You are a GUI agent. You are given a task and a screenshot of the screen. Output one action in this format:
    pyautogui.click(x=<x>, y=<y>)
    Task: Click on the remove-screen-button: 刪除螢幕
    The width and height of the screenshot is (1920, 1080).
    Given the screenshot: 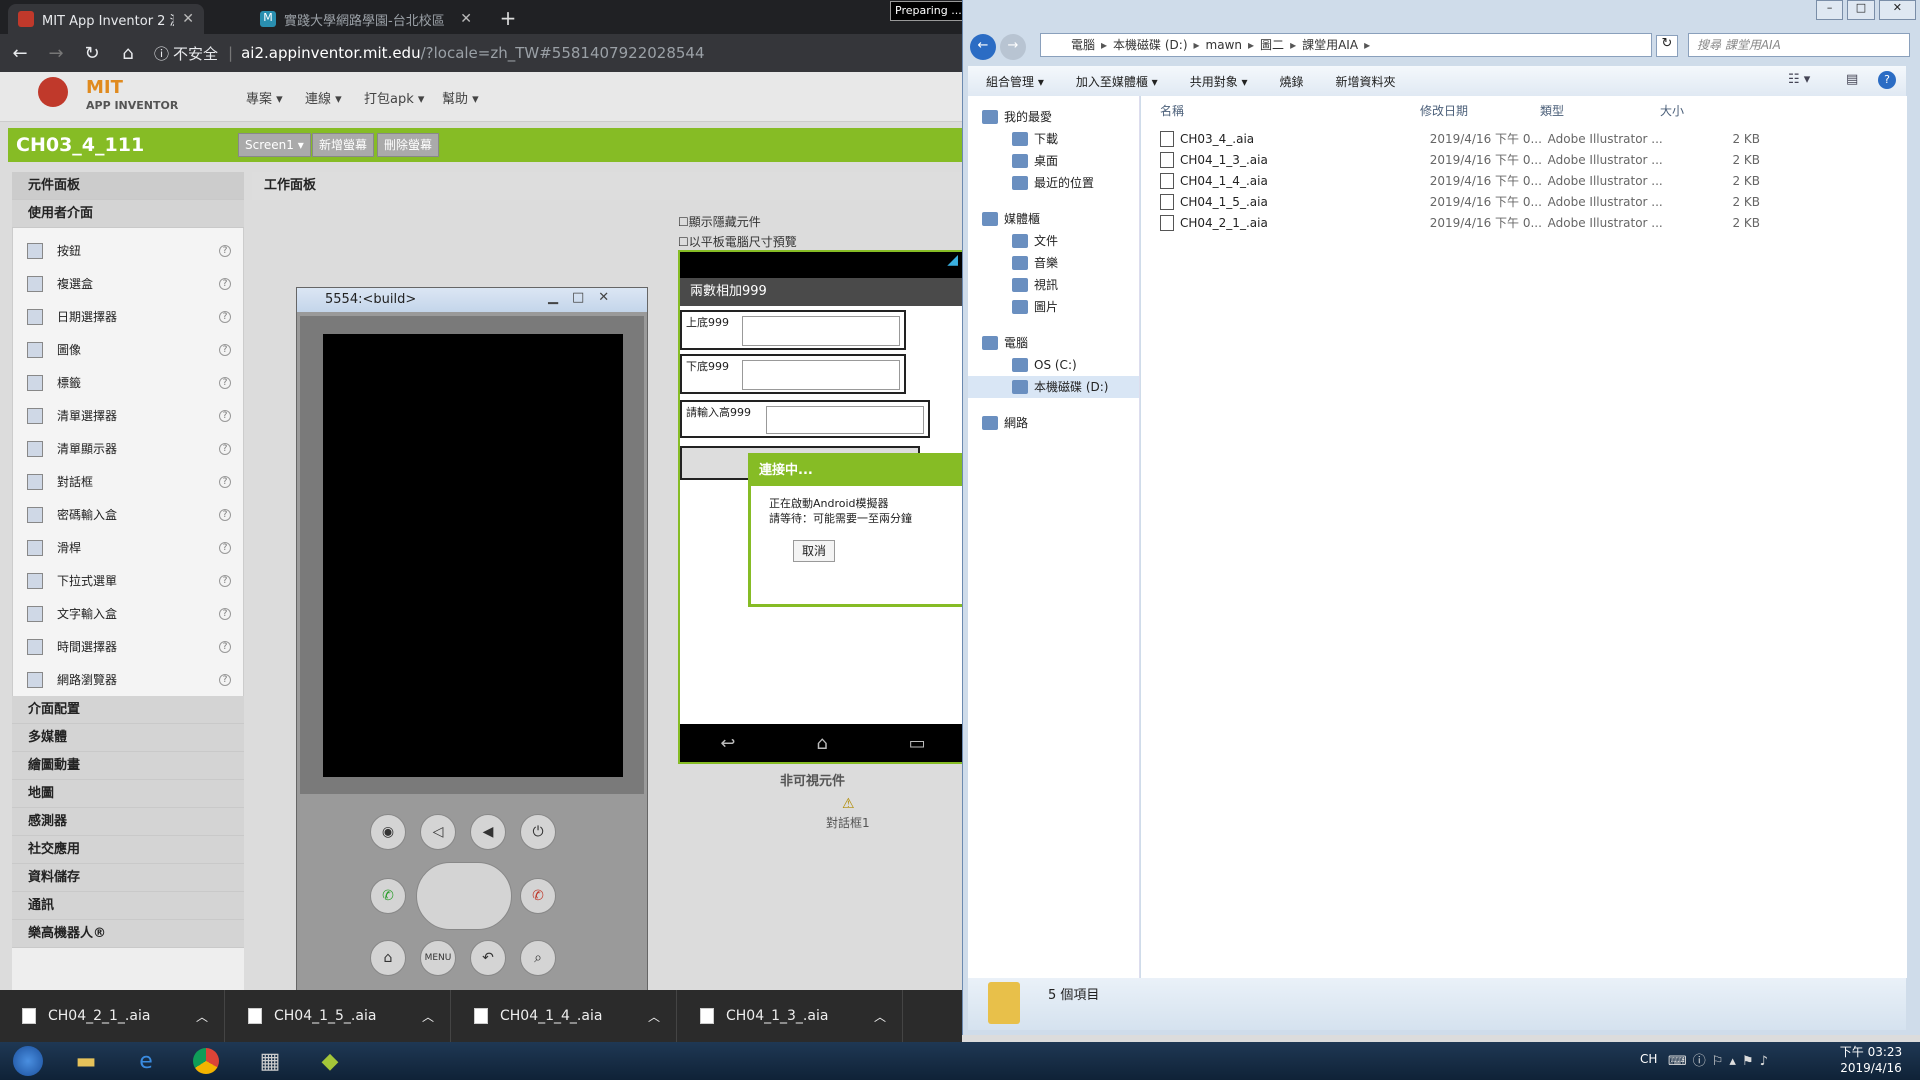 What is the action you would take?
    pyautogui.click(x=408, y=145)
    